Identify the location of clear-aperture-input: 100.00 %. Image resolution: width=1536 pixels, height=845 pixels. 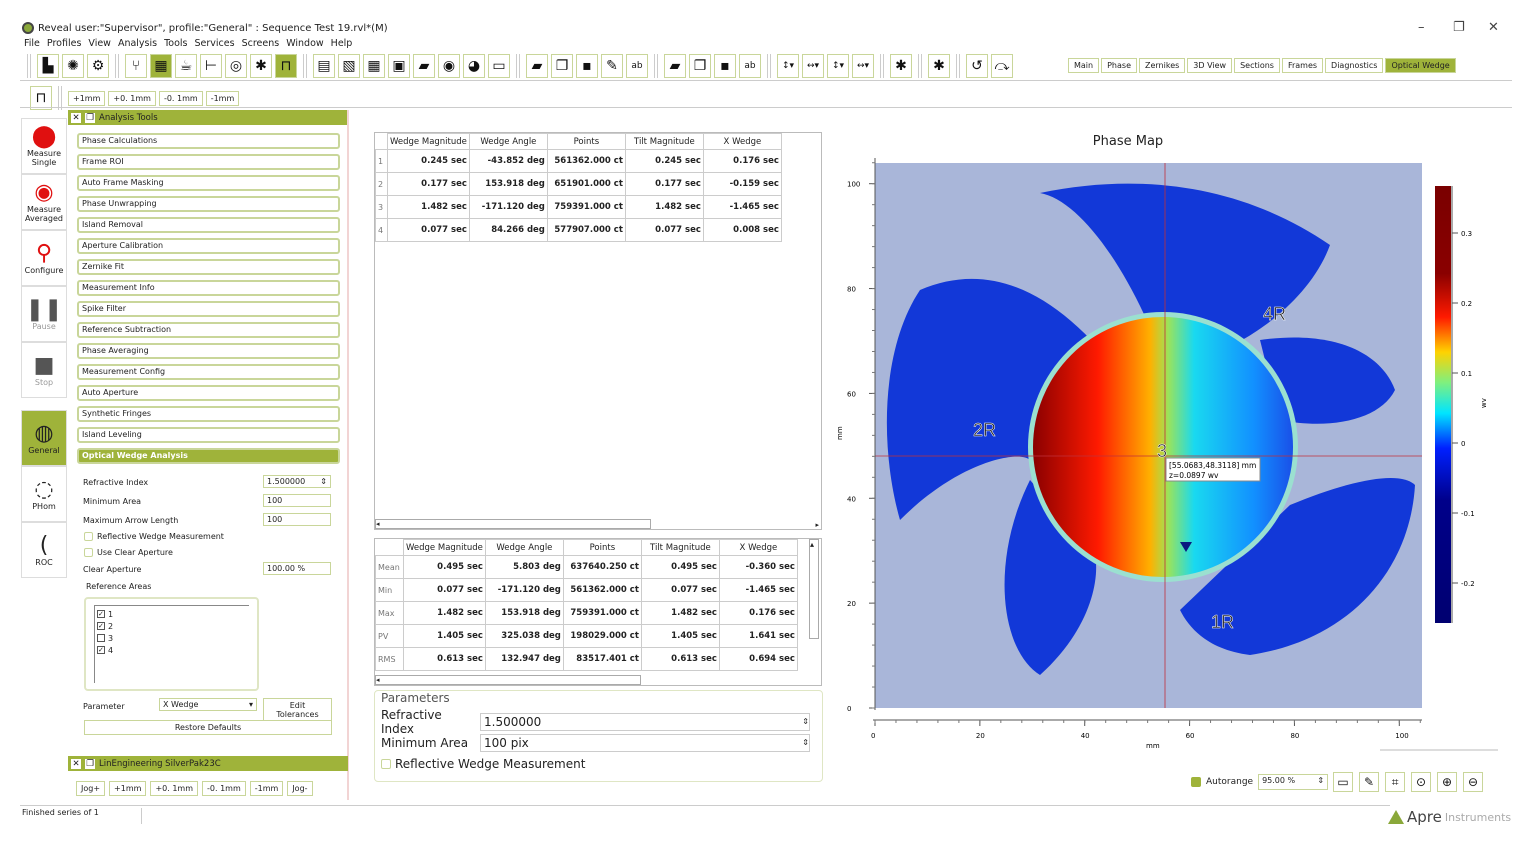
(297, 568).